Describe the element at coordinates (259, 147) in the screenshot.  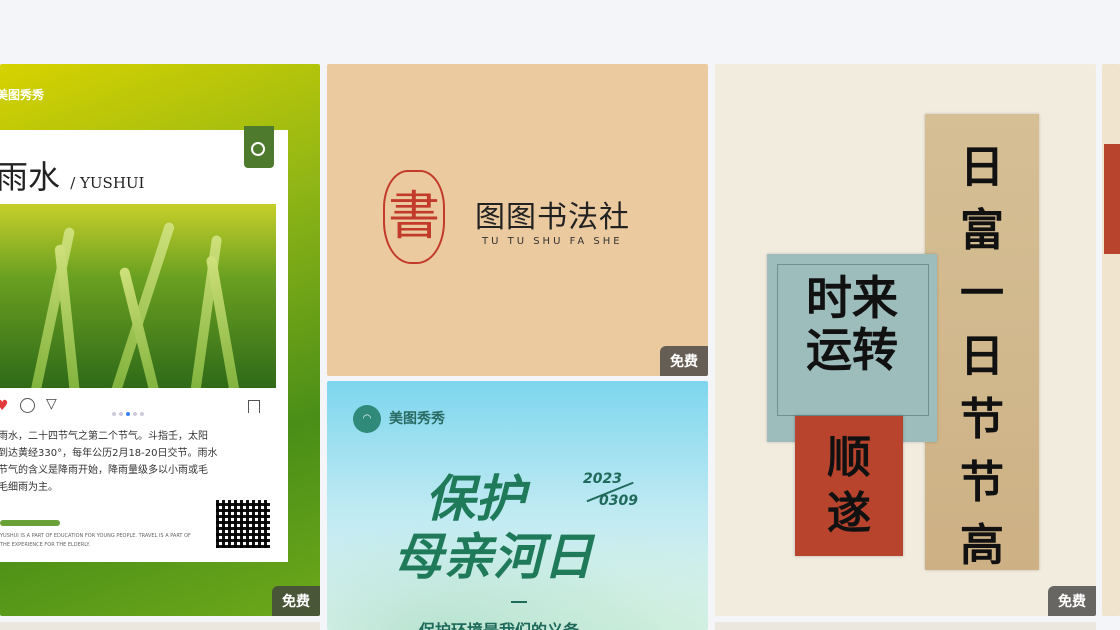
I see `raindrop-tag-icon` at that location.